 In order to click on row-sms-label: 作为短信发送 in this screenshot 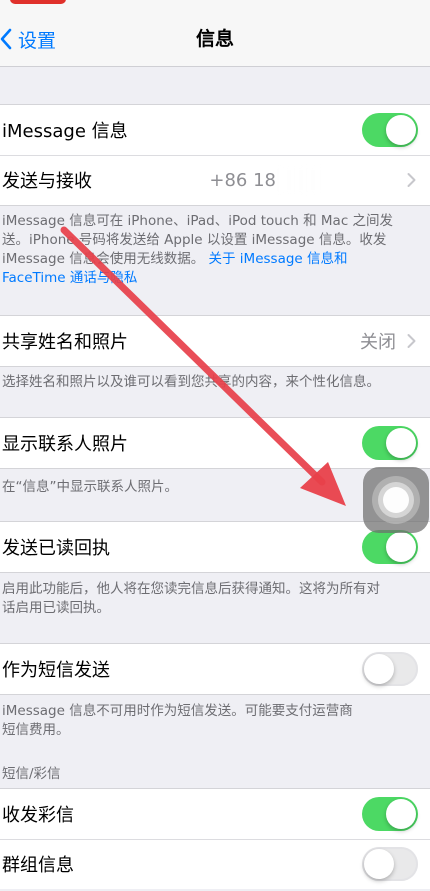, I will do `click(56, 670)`.